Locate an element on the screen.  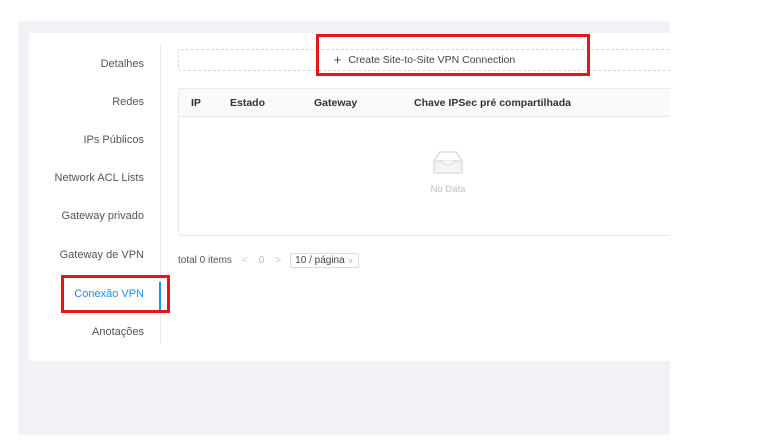
page-size-value: 10 / página is located at coordinates (320, 260).